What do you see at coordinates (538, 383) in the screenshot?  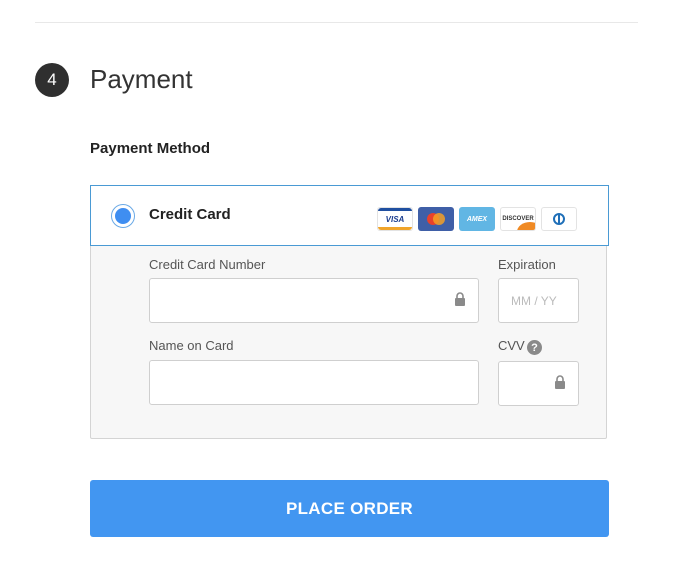 I see `cvv-input` at bounding box center [538, 383].